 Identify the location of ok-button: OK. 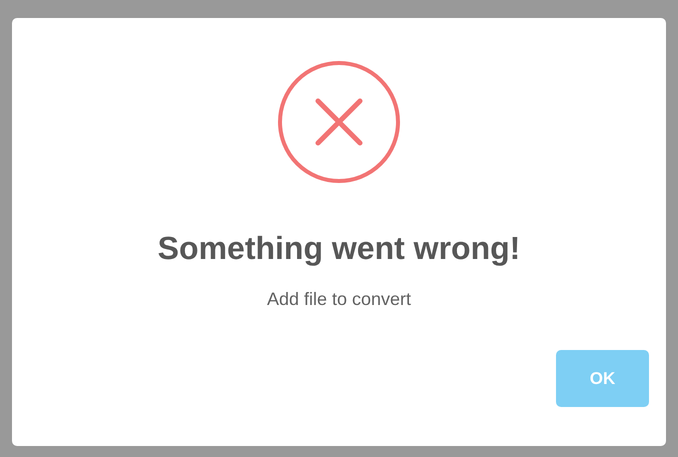
(602, 378).